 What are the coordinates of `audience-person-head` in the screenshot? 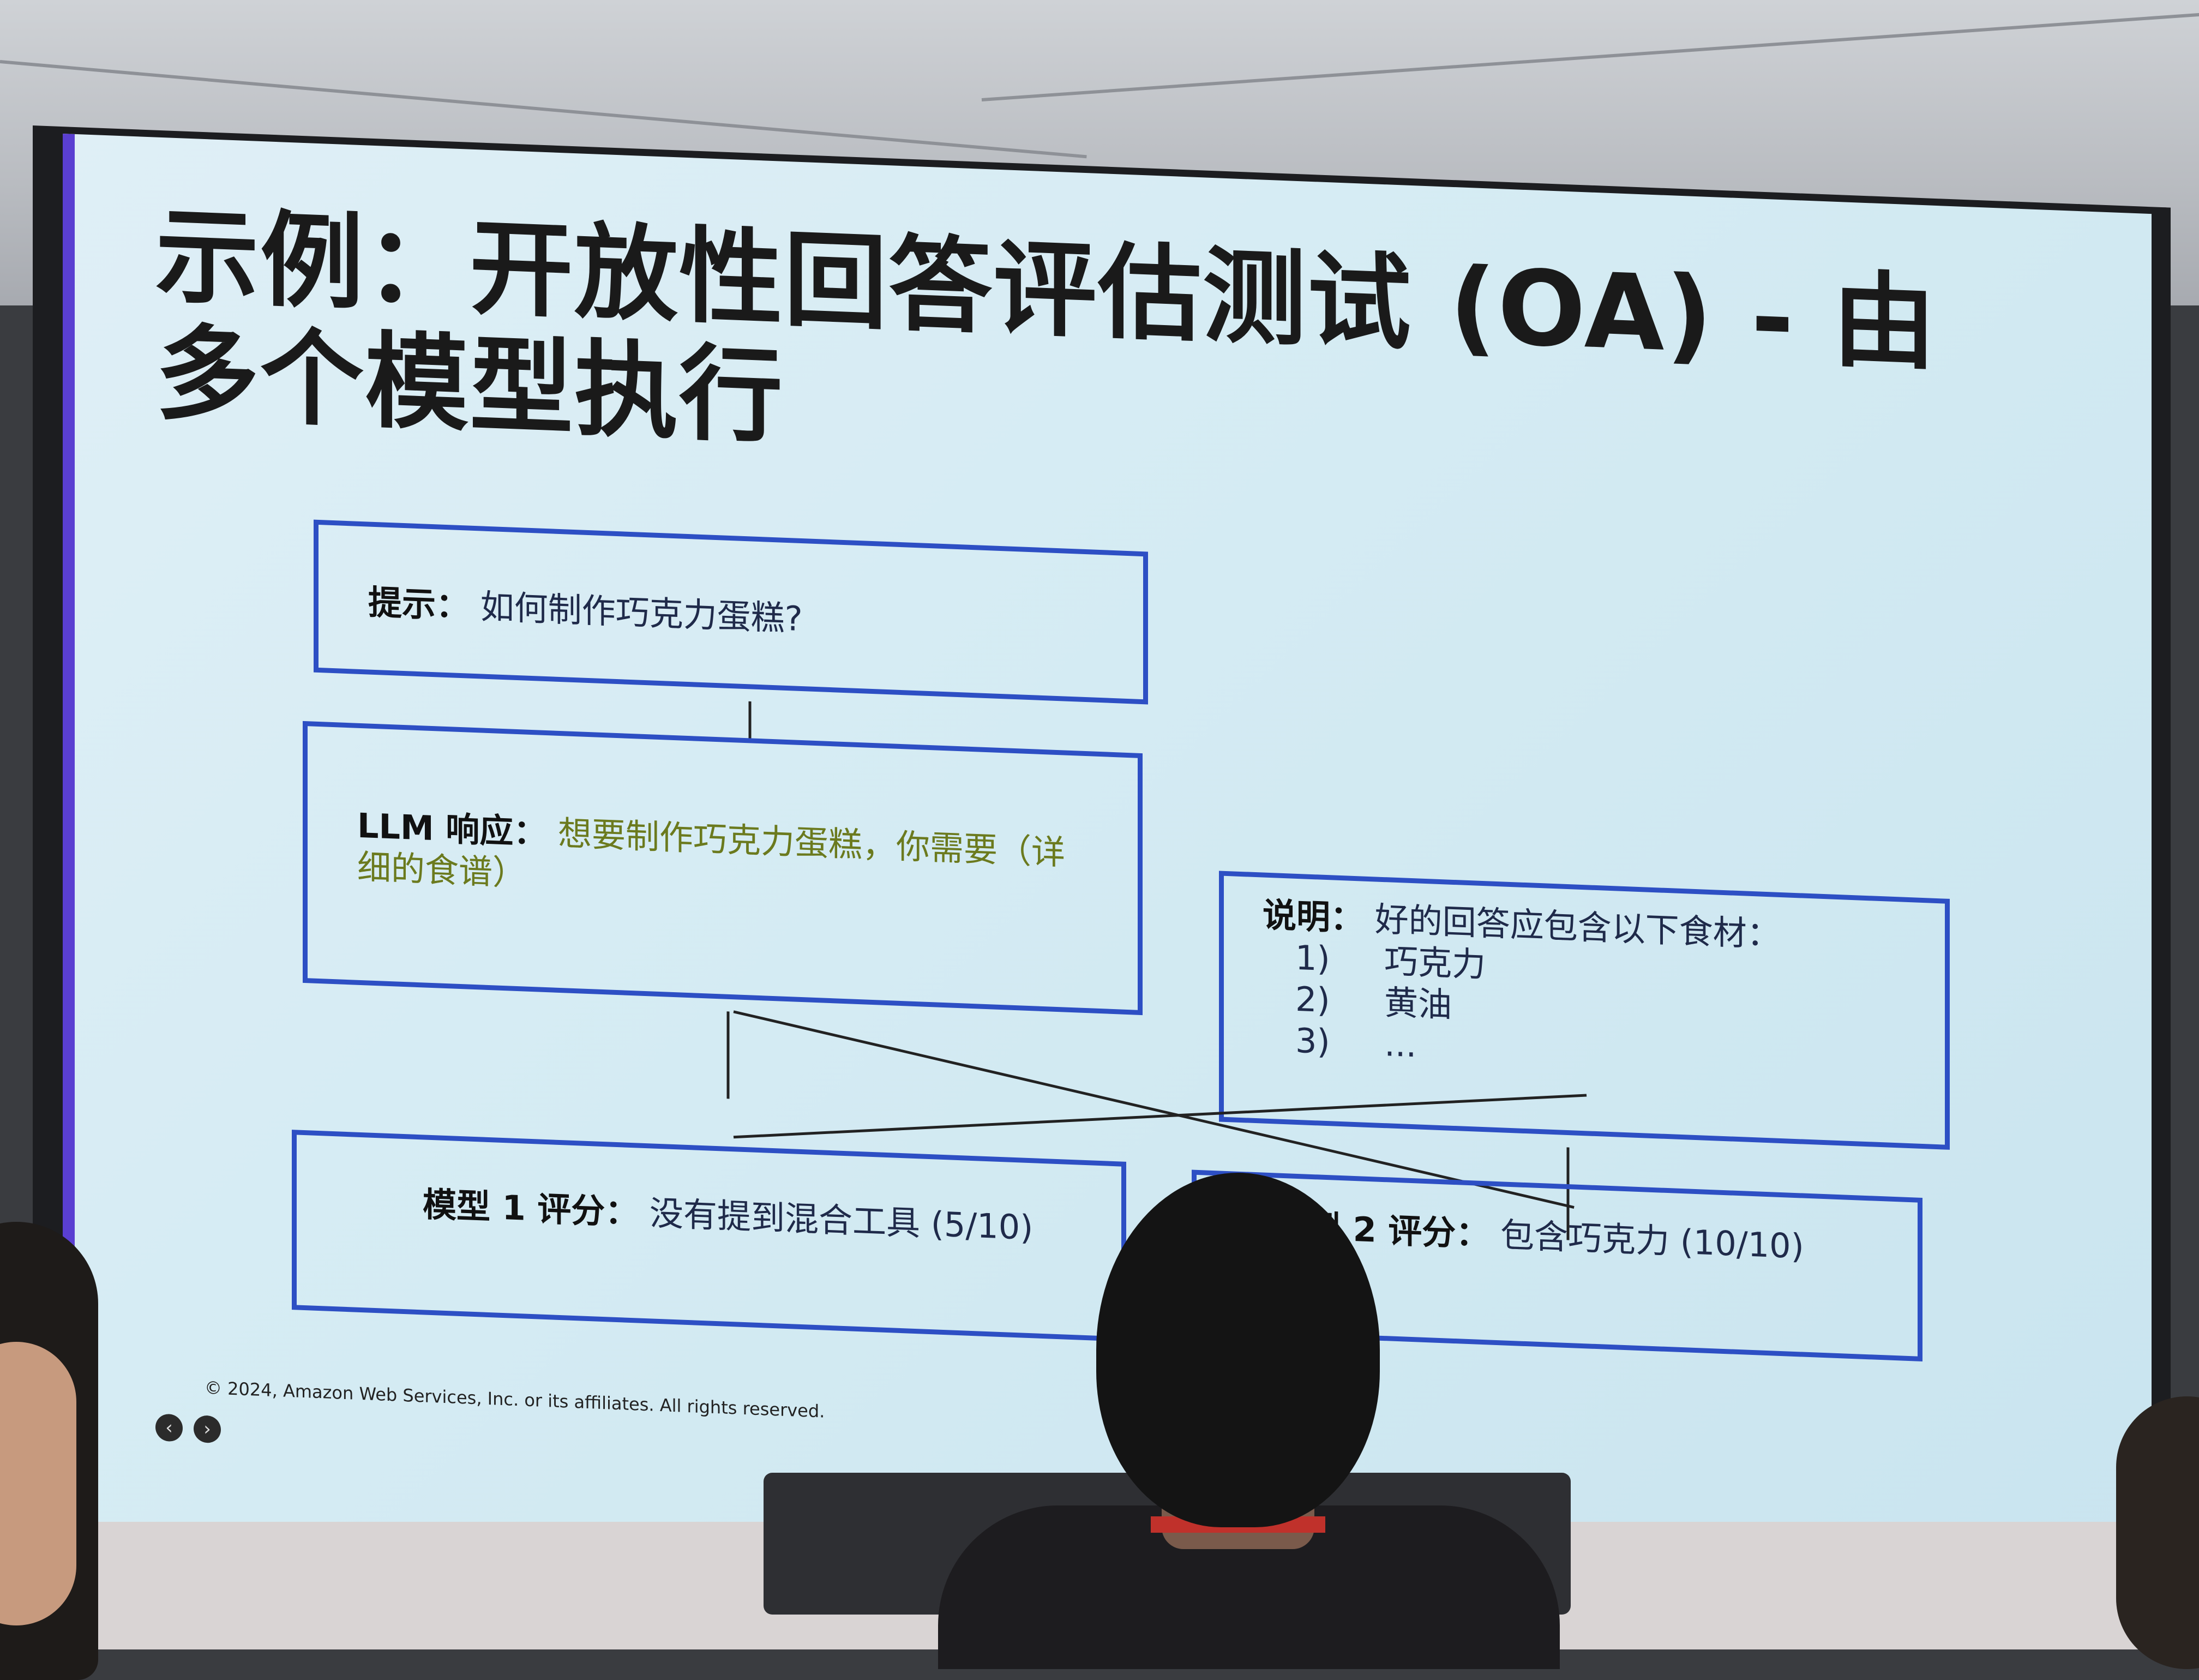 It's located at (1238, 1350).